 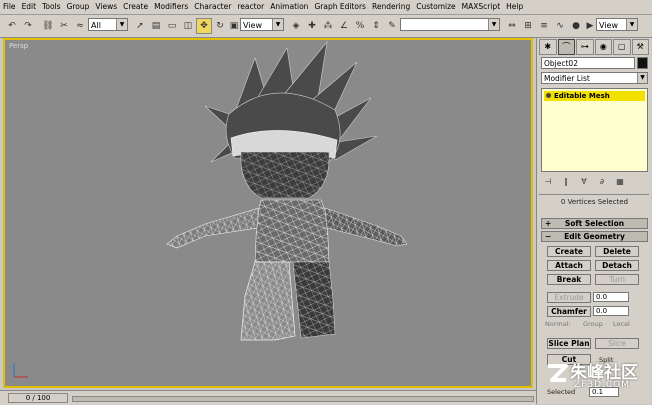 What do you see at coordinates (212, 7) in the screenshot?
I see `menu-character: Character` at bounding box center [212, 7].